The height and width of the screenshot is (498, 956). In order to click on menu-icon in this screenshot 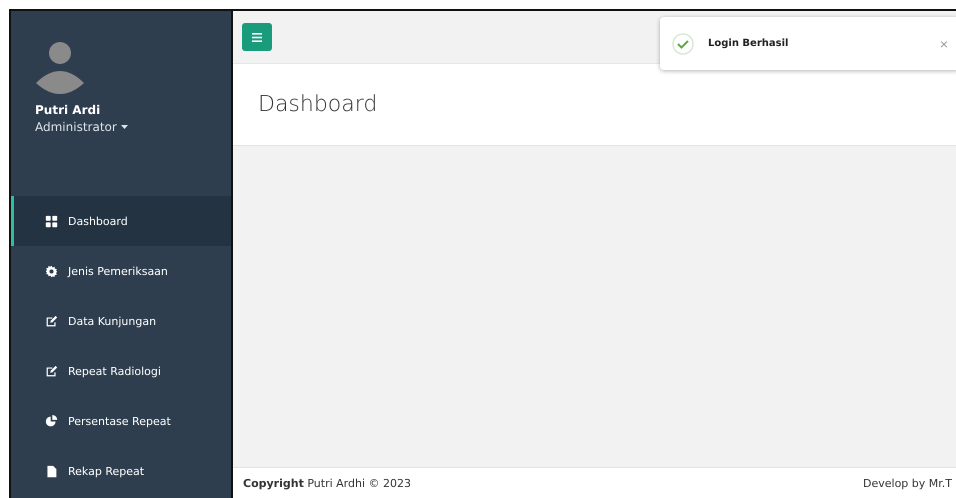, I will do `click(257, 37)`.